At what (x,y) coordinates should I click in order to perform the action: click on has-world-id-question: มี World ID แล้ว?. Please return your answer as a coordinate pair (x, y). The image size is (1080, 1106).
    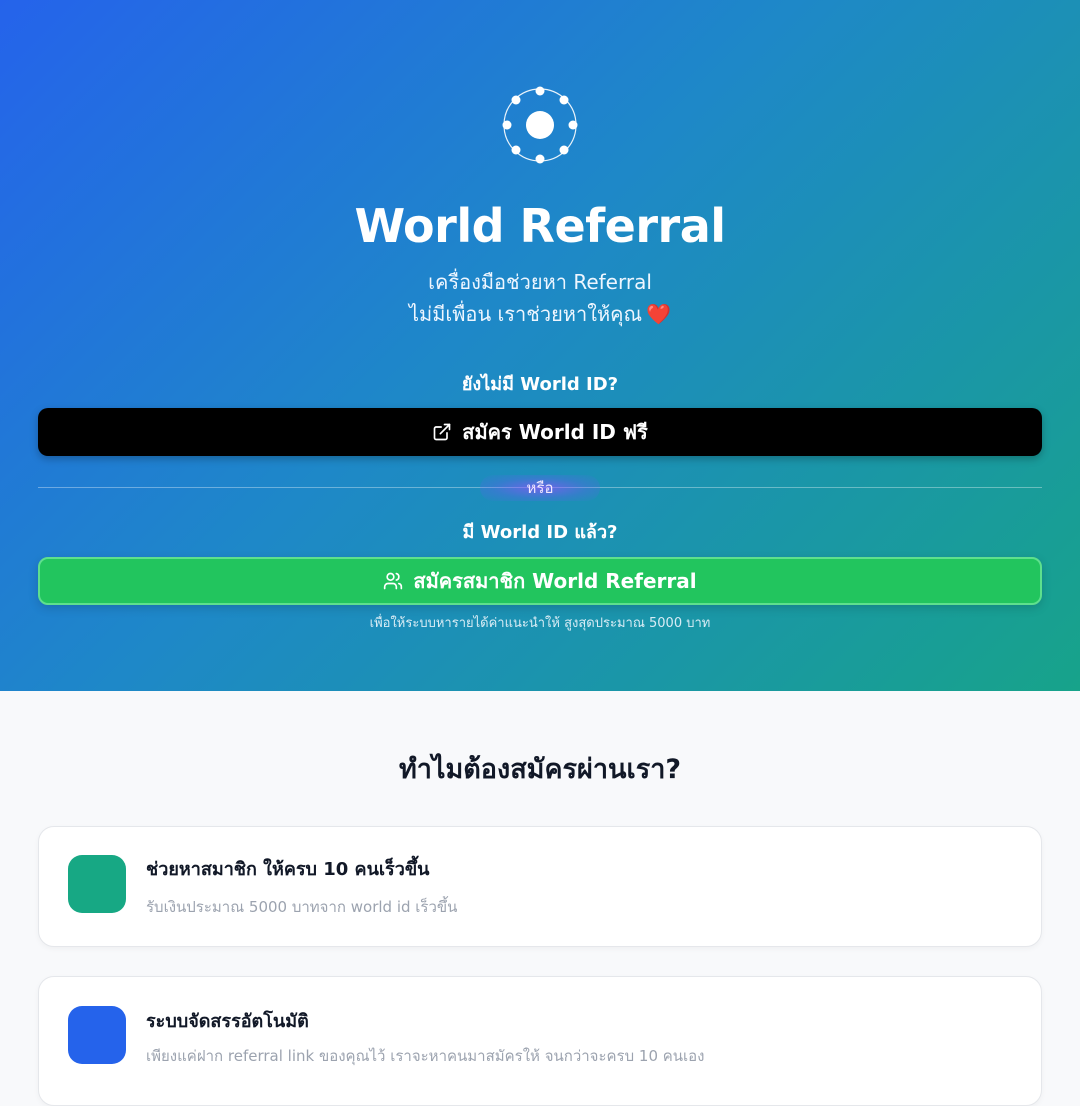
    Looking at the image, I should click on (540, 532).